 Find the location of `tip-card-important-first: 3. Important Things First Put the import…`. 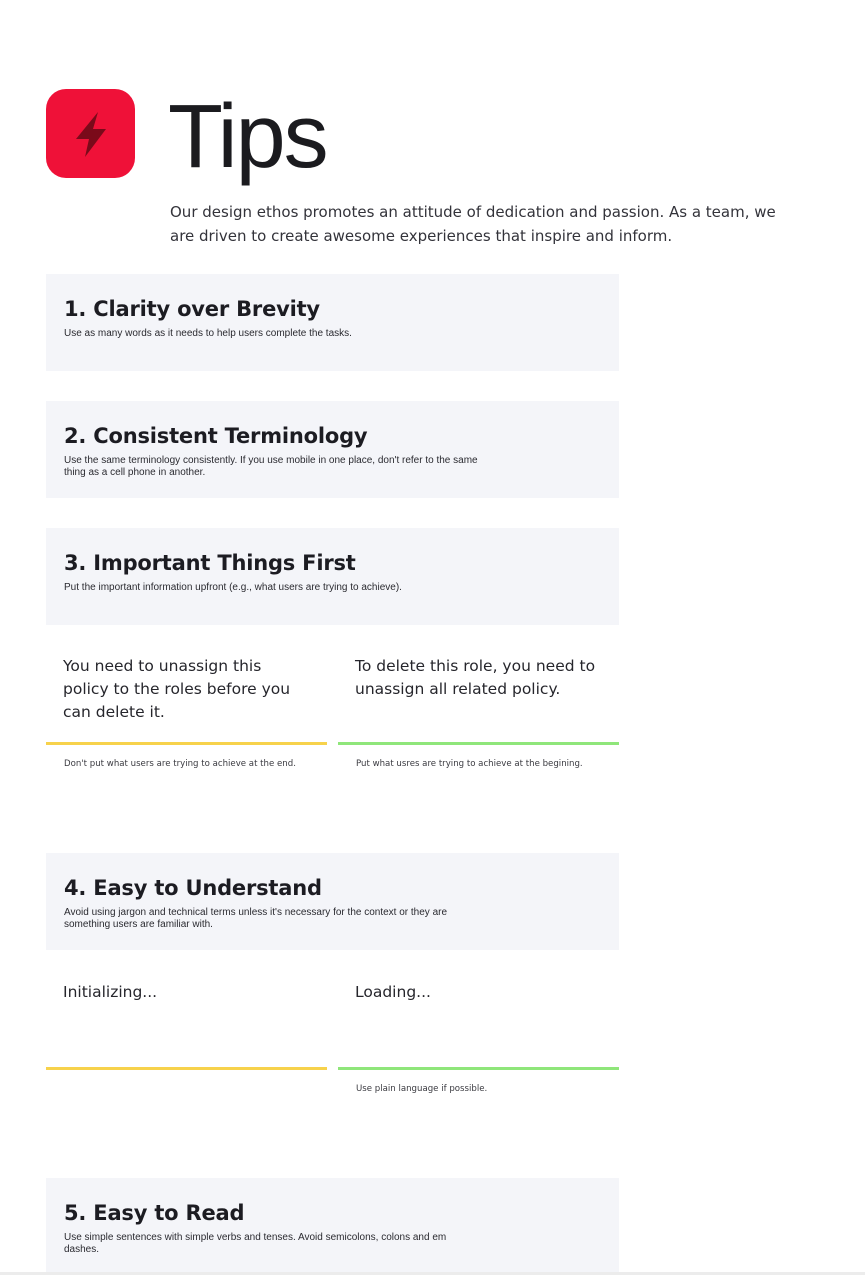

tip-card-important-first: 3. Important Things First Put the import… is located at coordinates (332, 576).